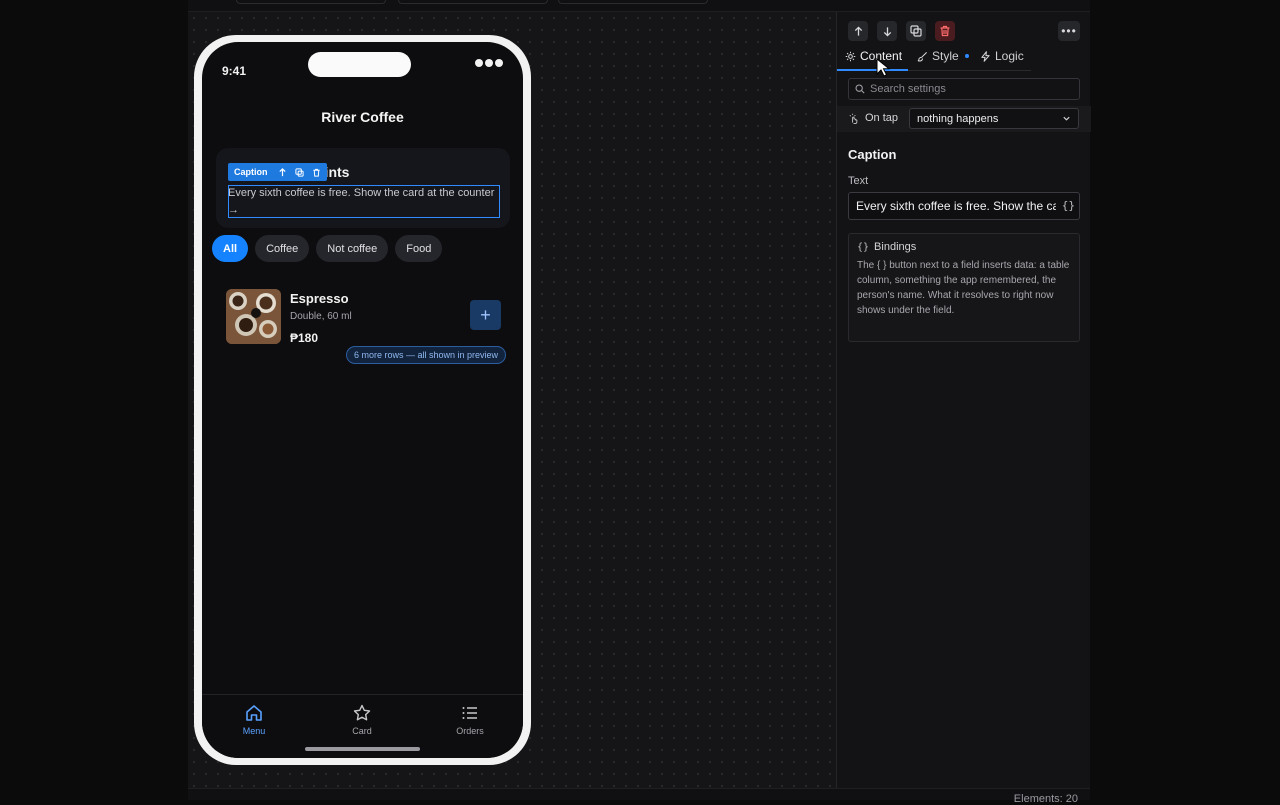  I want to click on text-field: {}, so click(964, 206).